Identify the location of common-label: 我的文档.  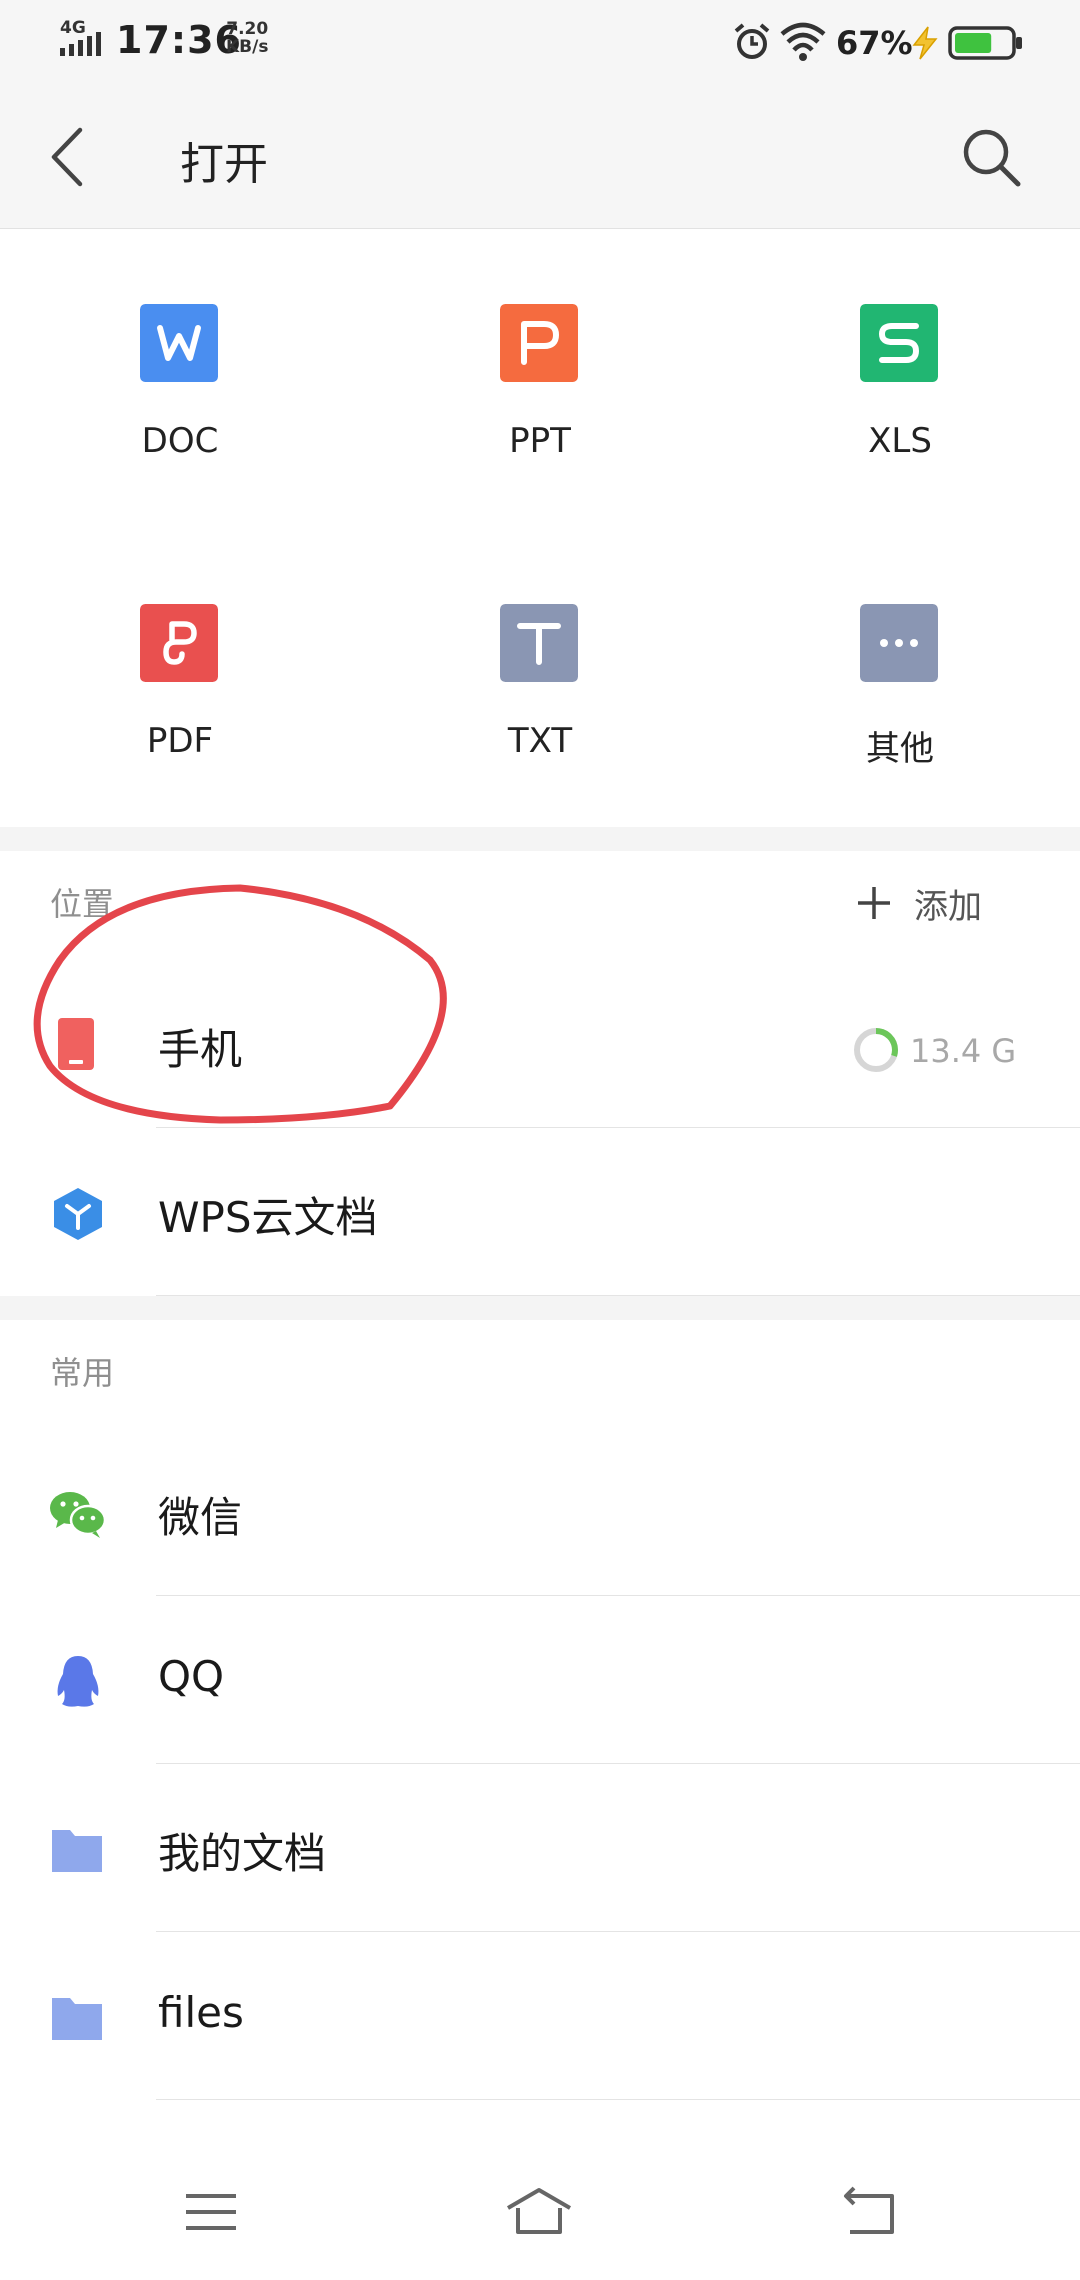
(242, 1853).